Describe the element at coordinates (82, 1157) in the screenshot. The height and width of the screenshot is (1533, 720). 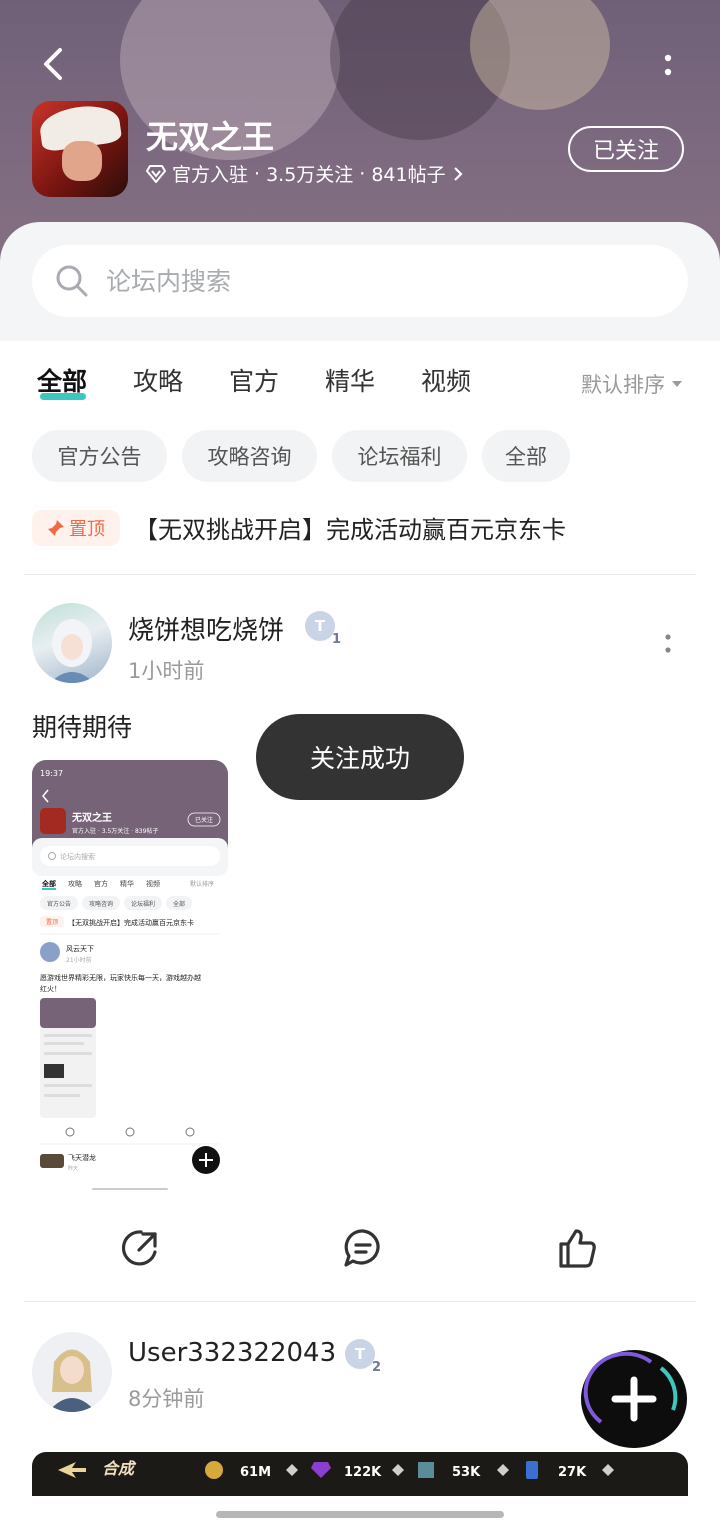
I see `svg-text: 飞天潜龙` at that location.